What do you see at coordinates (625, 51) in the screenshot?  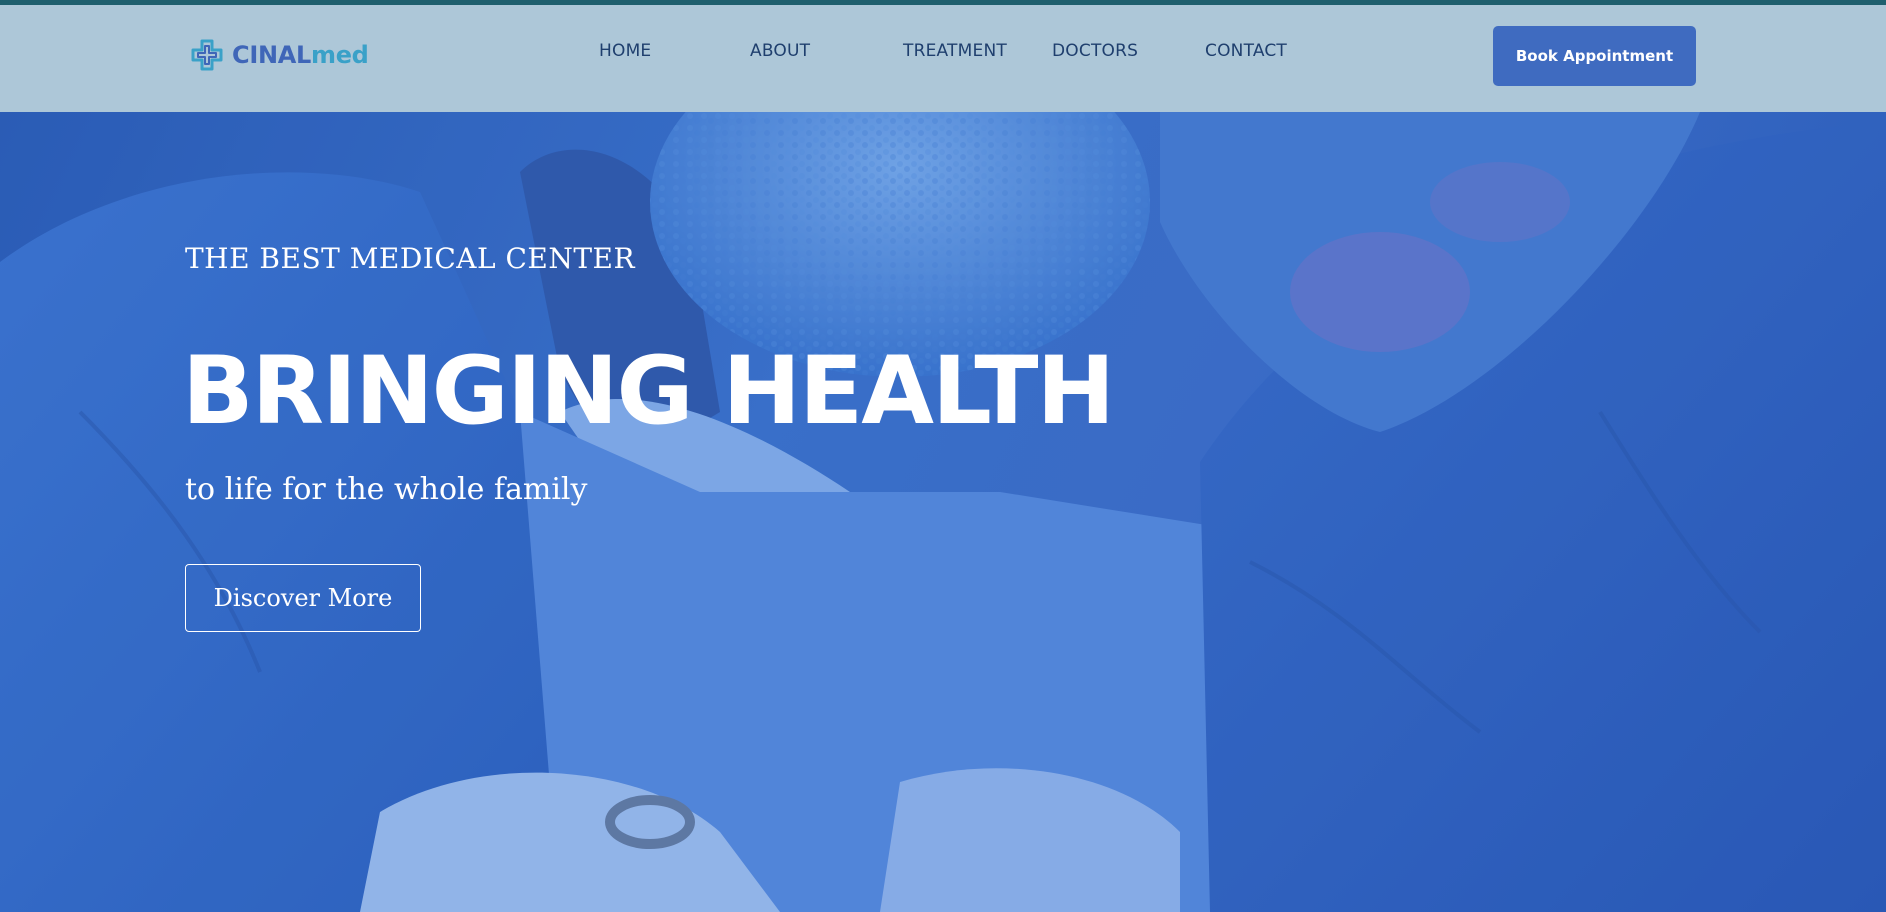 I see `nav-home: HOME` at bounding box center [625, 51].